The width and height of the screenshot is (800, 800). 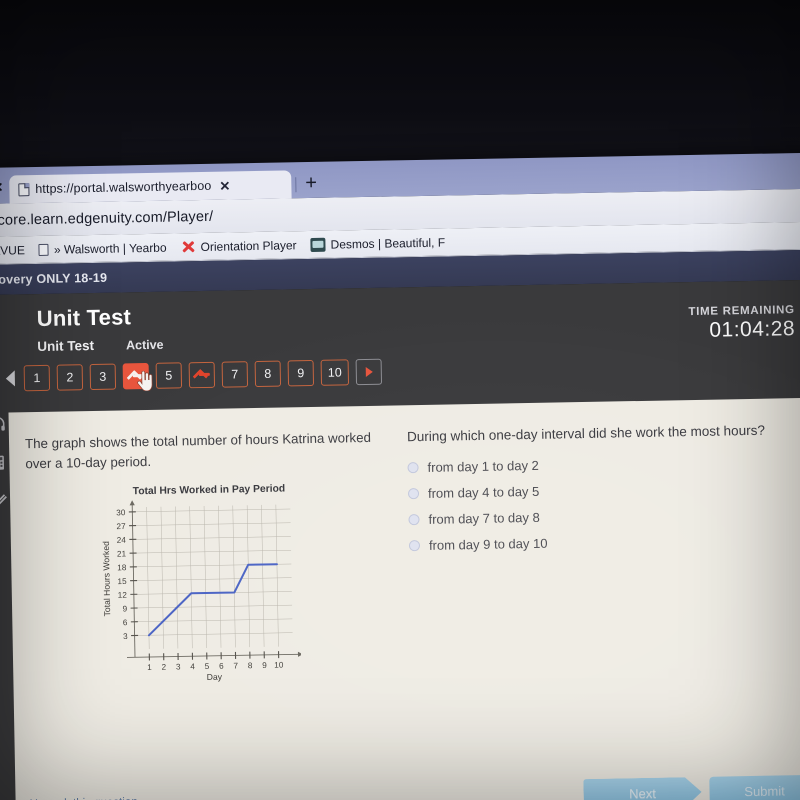 What do you see at coordinates (388, 243) in the screenshot?
I see `bookmark-label: Desmos | Beautiful, F` at bounding box center [388, 243].